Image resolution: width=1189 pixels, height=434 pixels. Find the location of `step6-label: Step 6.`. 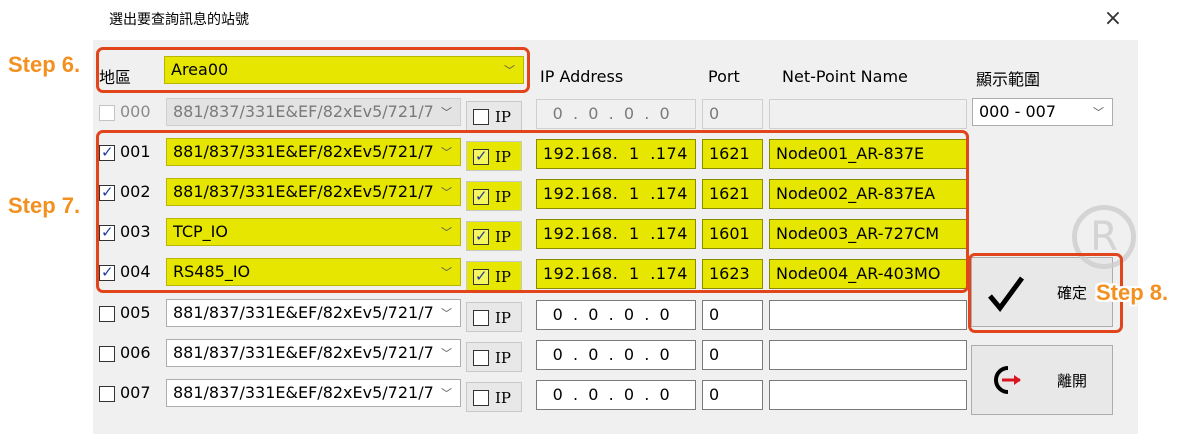

step6-label: Step 6. is located at coordinates (44, 64).